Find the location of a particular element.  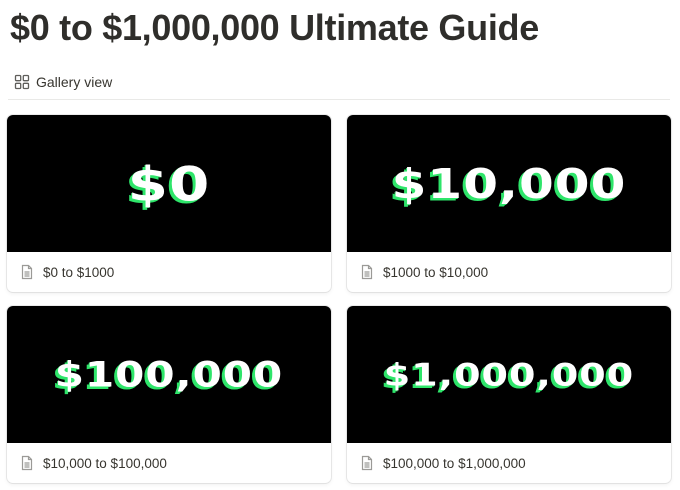

card-title: $100,000 to $1,000,000 is located at coordinates (454, 463).